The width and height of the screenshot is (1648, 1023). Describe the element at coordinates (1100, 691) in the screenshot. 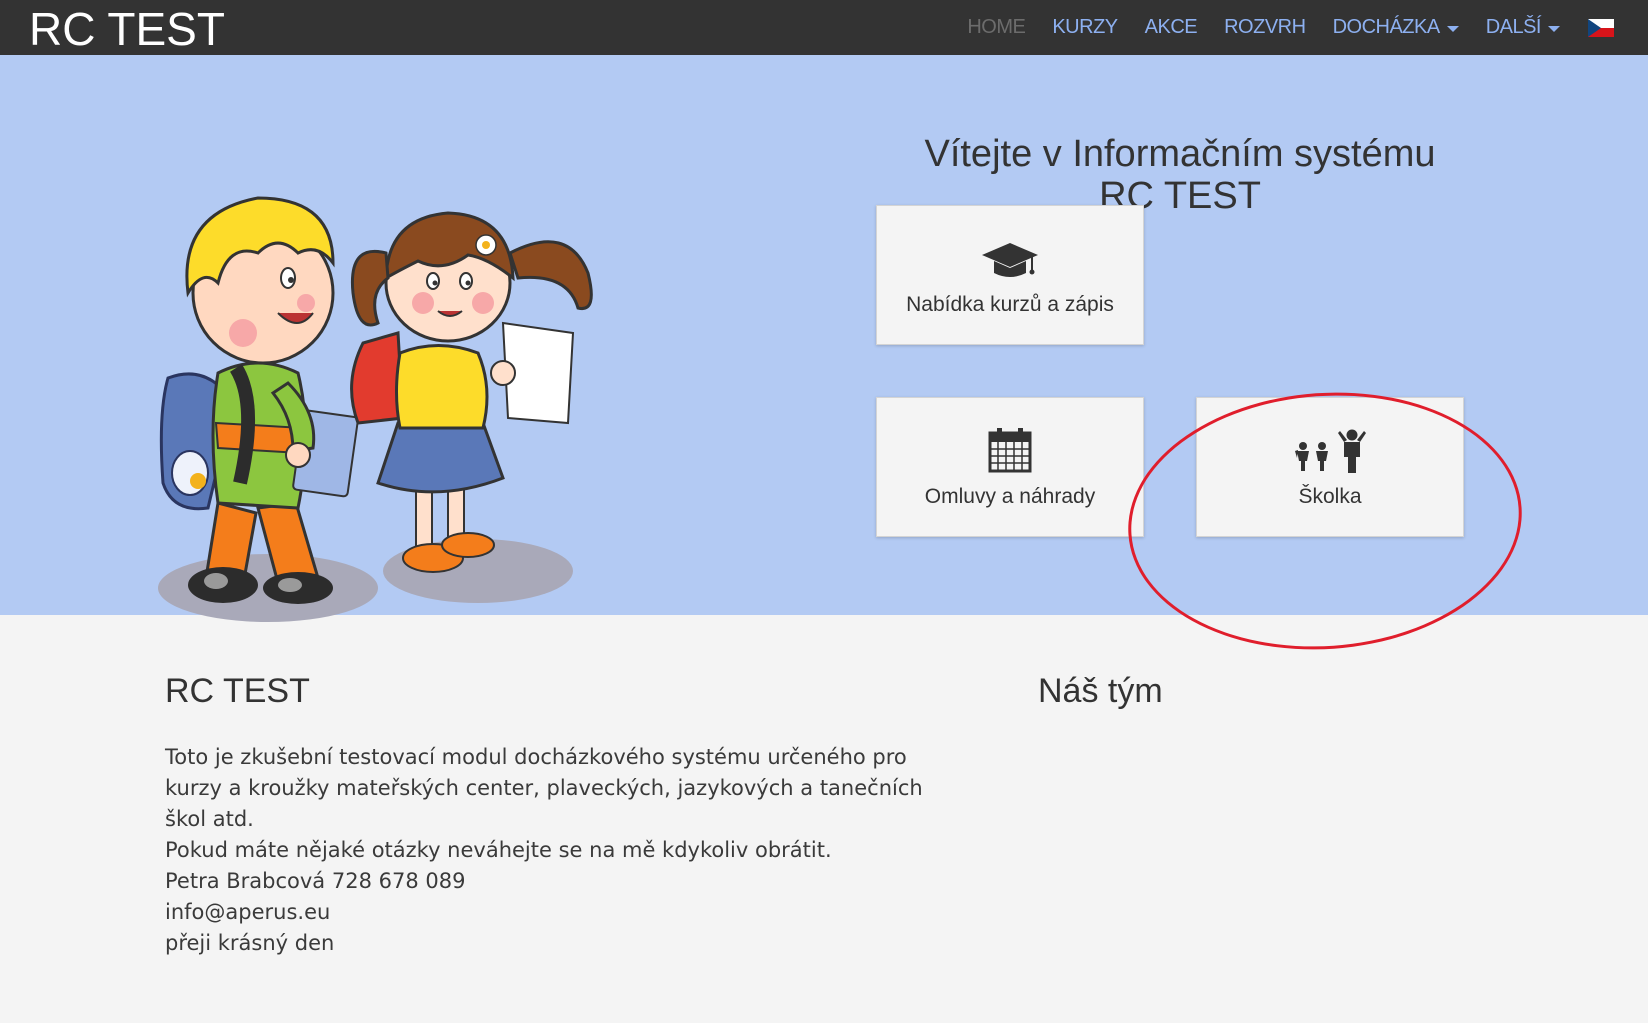

I see `team-title: Náš tým` at that location.